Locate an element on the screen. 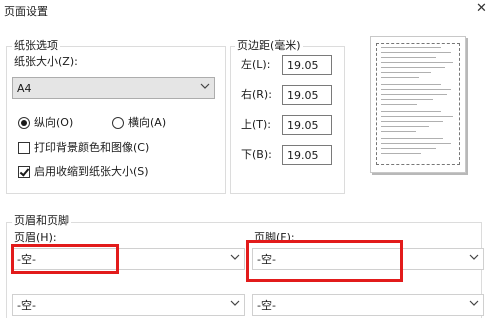 The image size is (488, 318). dialog-title: 页面设置 is located at coordinates (26, 11).